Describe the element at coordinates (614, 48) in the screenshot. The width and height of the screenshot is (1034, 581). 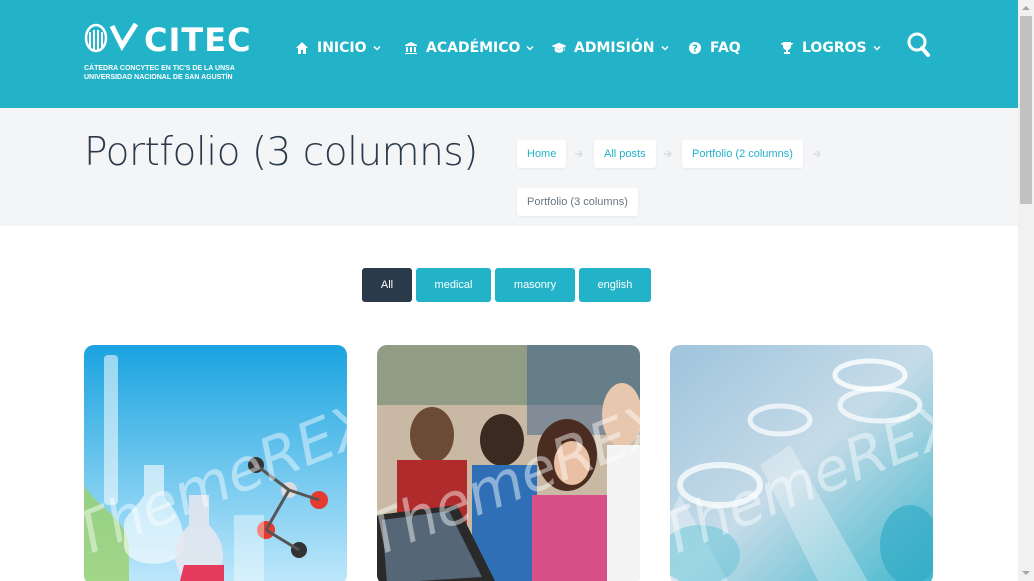
I see `nav-label-admision: ADMISIÓN` at that location.